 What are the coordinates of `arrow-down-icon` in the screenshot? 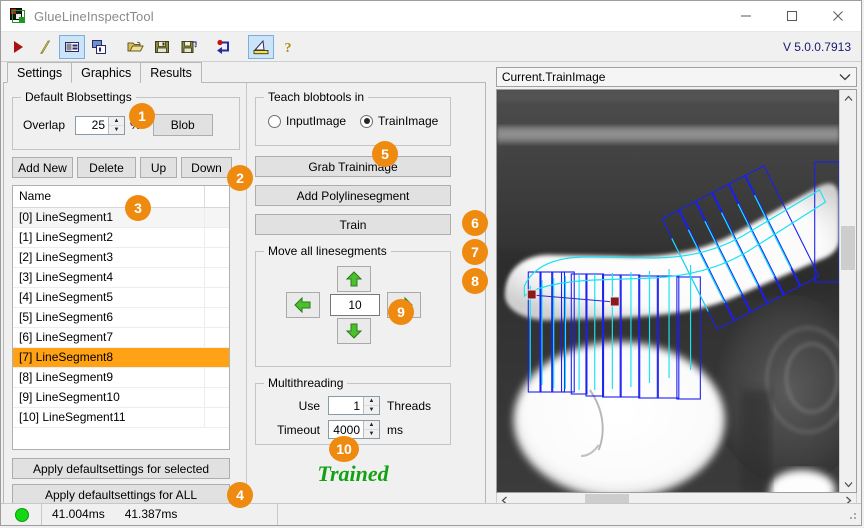 It's located at (354, 331).